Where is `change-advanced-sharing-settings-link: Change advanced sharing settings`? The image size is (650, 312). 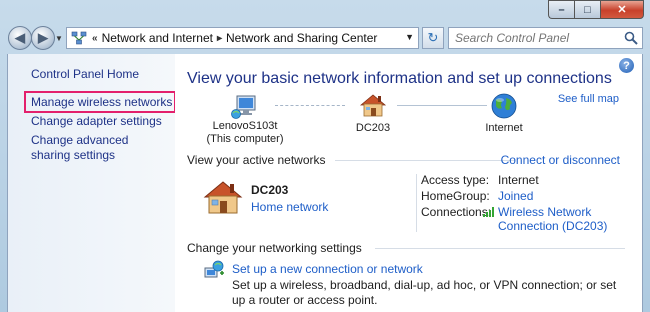 change-advanced-sharing-settings-link: Change advanced sharing settings is located at coordinates (101, 148).